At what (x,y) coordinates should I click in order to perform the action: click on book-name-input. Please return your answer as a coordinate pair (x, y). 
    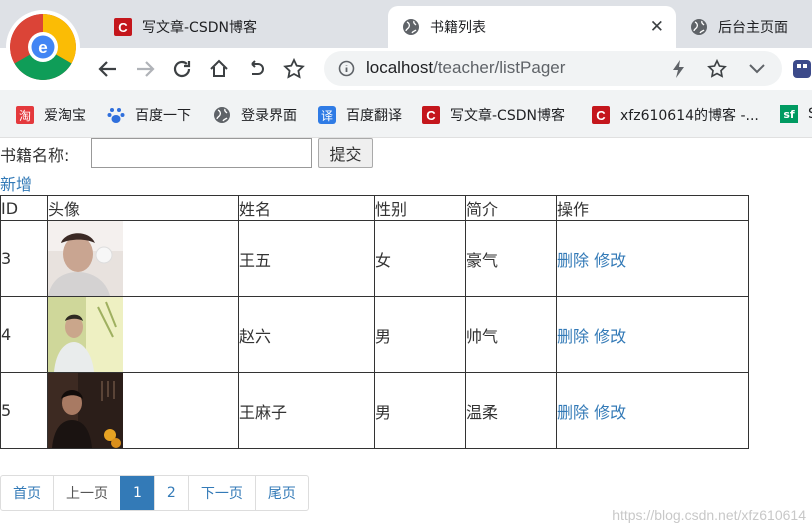
    Looking at the image, I should click on (201, 153).